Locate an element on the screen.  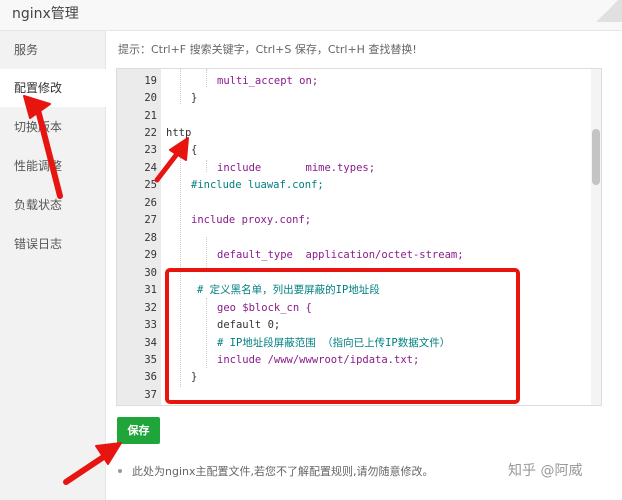
config-note: 此处为nginx主配置文件,若您不了解配置规则,请勿随意修改。 is located at coordinates (283, 471).